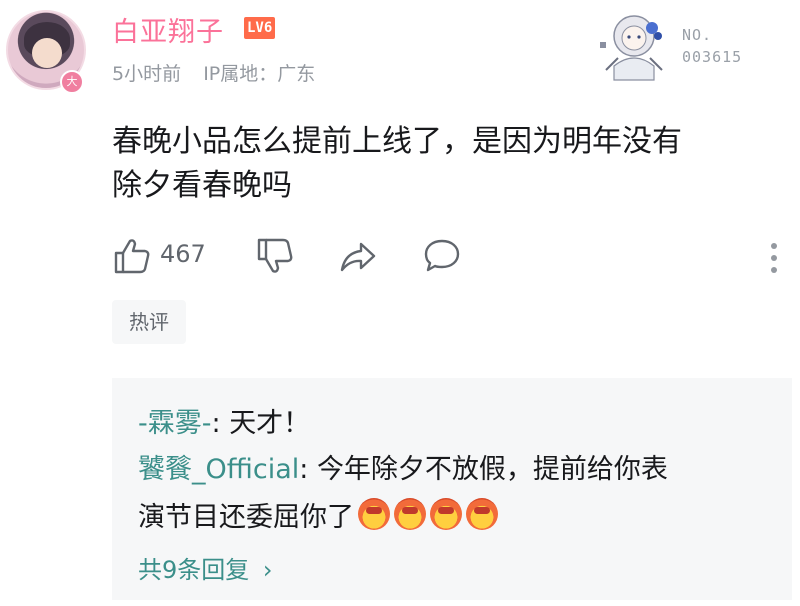 This screenshot has width=800, height=606. I want to click on decoration-character-icon, so click(631, 48).